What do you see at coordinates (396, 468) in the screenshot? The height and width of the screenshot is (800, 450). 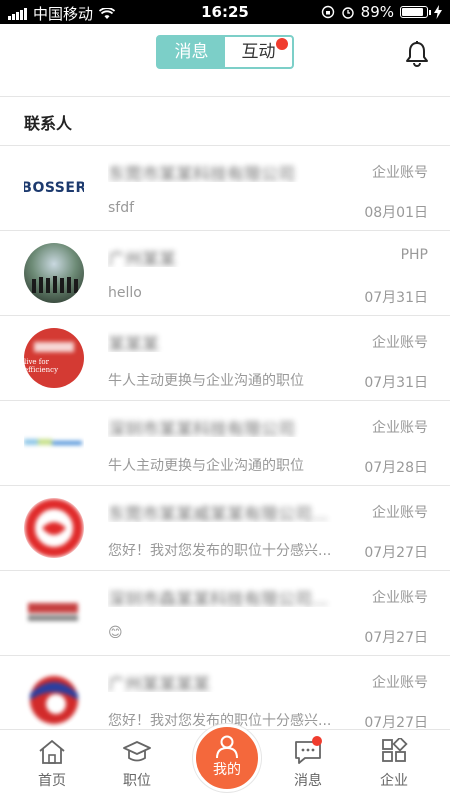 I see `message-date: 07月28日` at bounding box center [396, 468].